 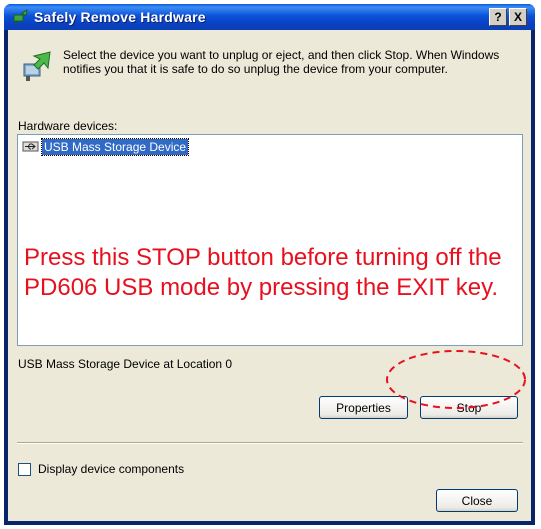 What do you see at coordinates (498, 17) in the screenshot?
I see `help-button: ?` at bounding box center [498, 17].